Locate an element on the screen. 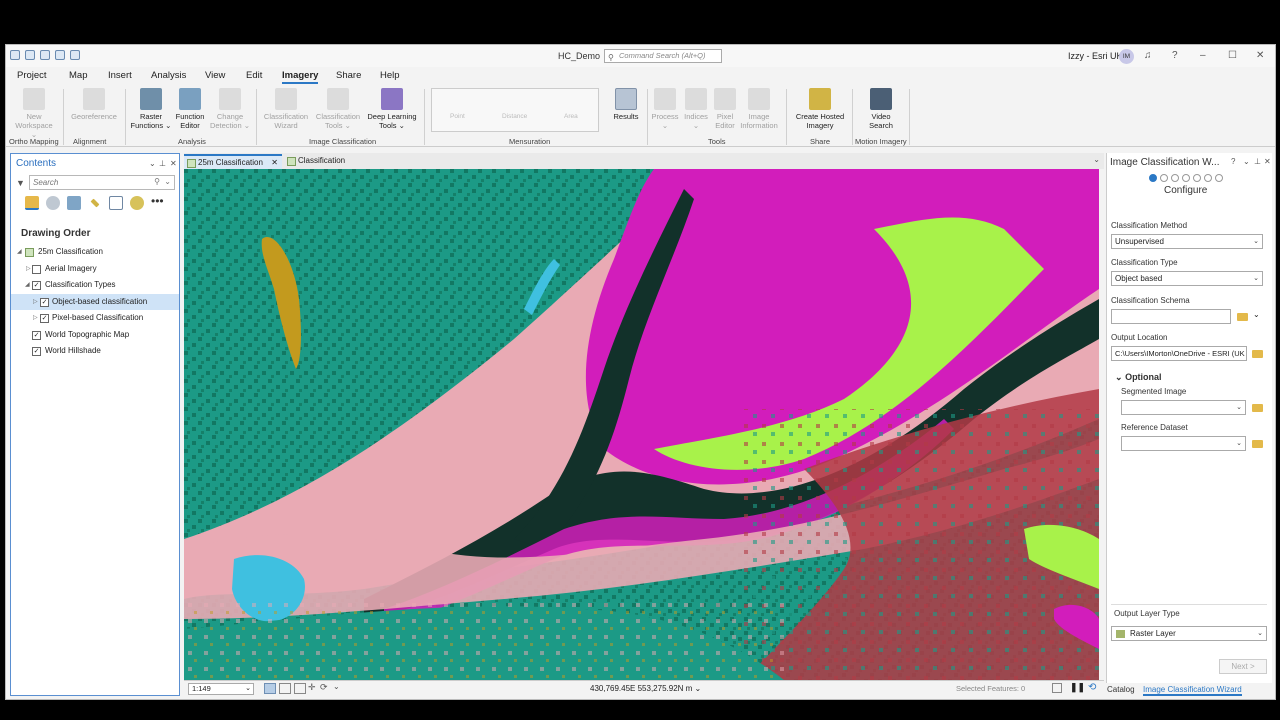  labeling-icon is located at coordinates (137, 203).